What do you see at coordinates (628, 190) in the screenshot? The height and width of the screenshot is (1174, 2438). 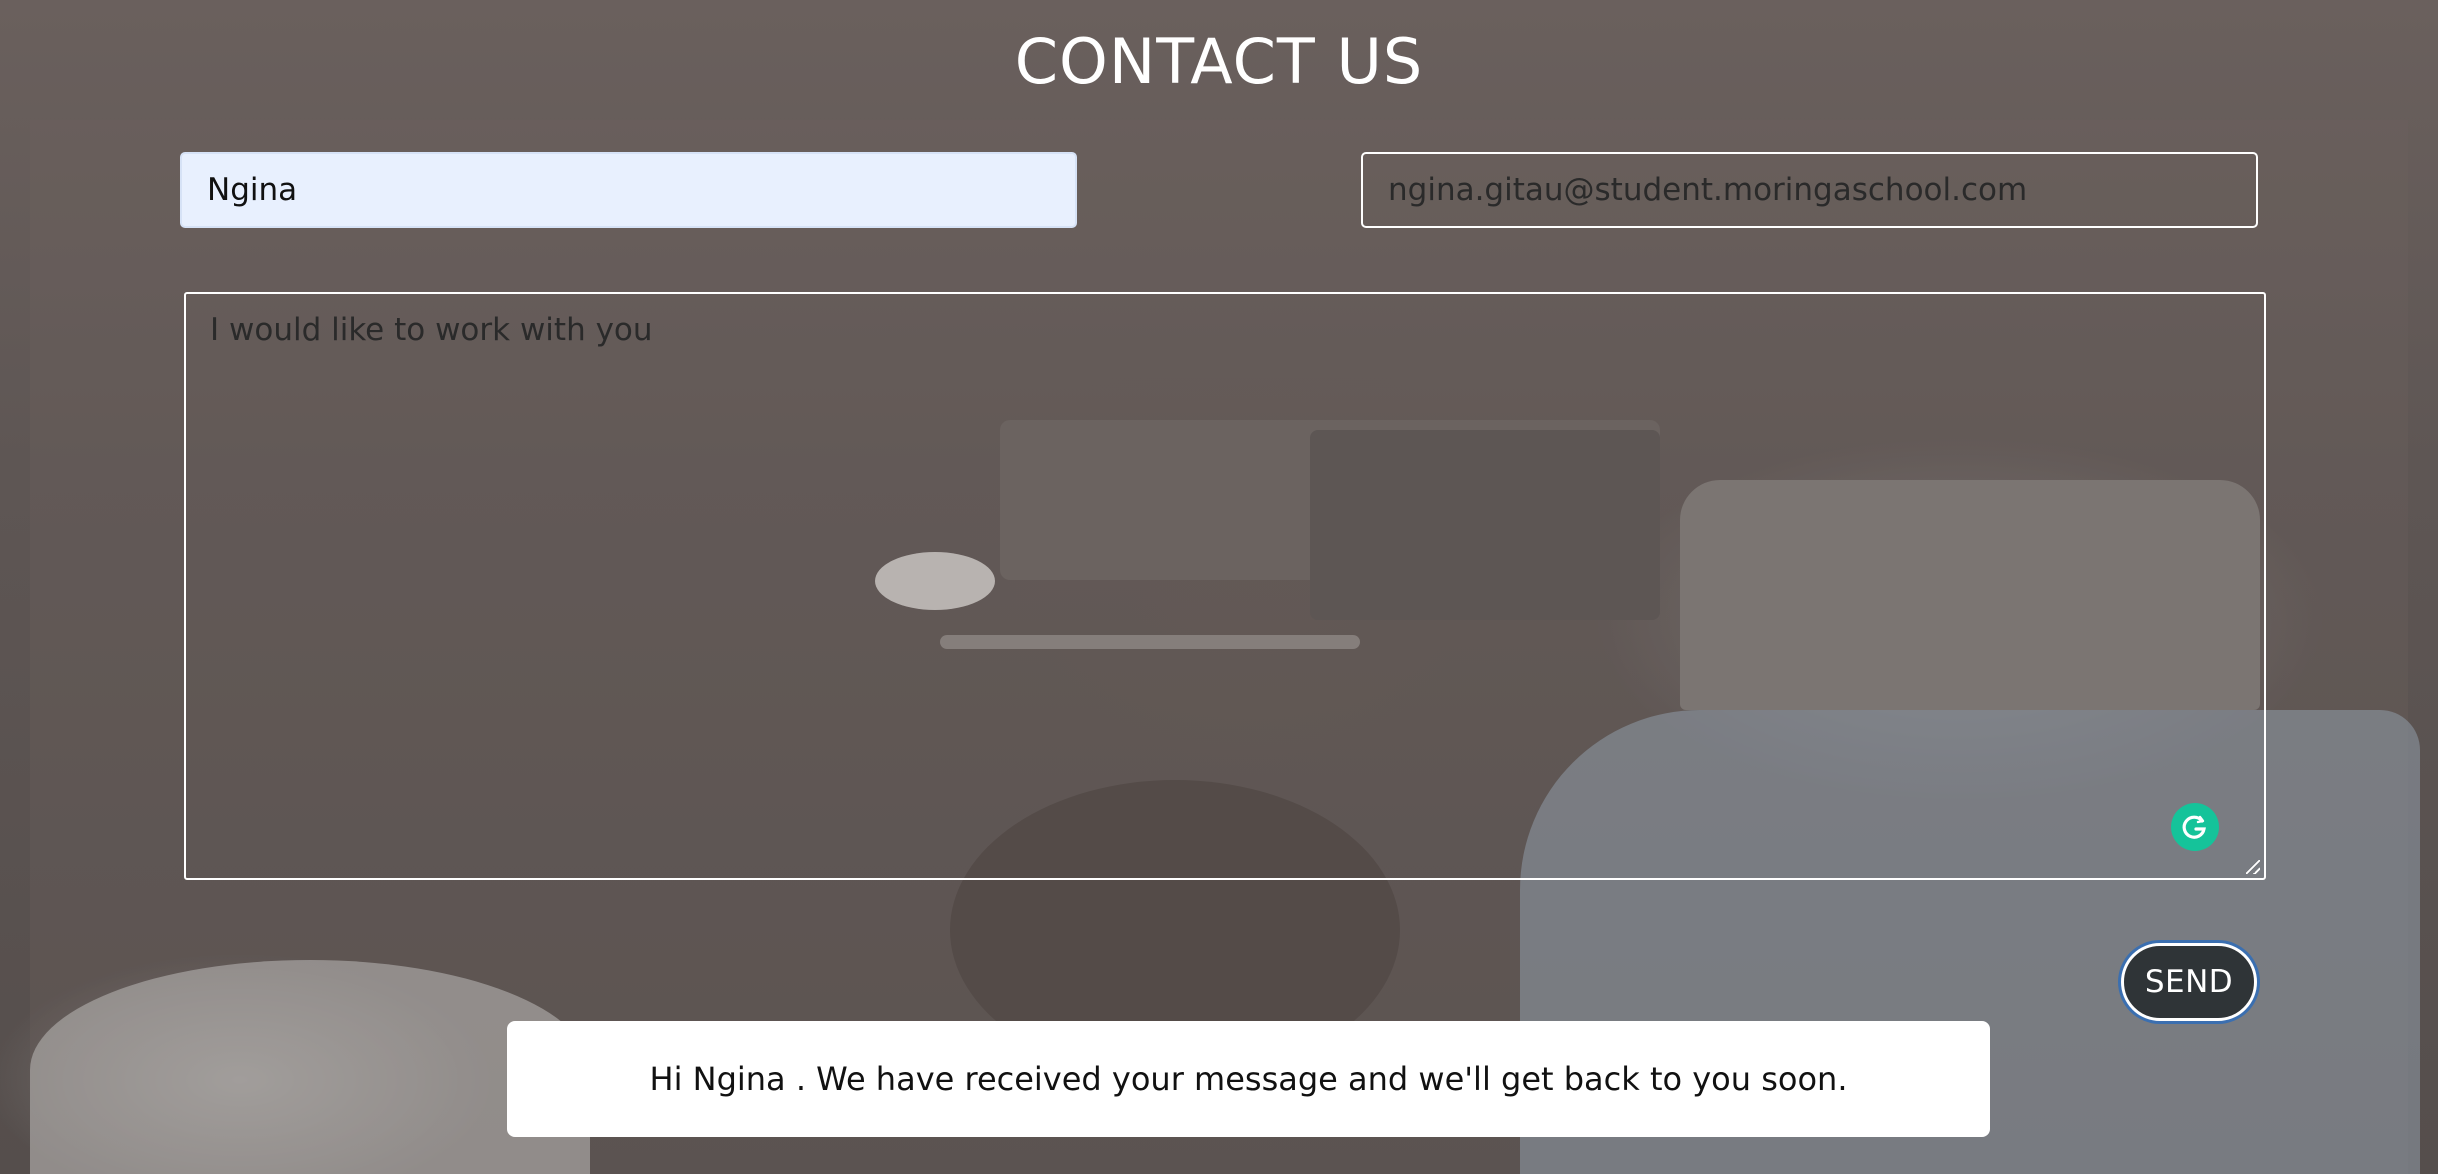 I see `name-field: Ngina` at bounding box center [628, 190].